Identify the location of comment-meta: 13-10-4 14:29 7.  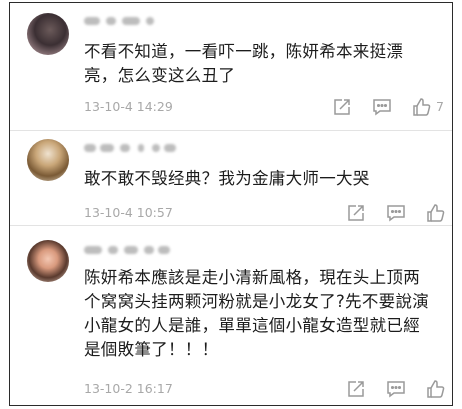
(264, 107).